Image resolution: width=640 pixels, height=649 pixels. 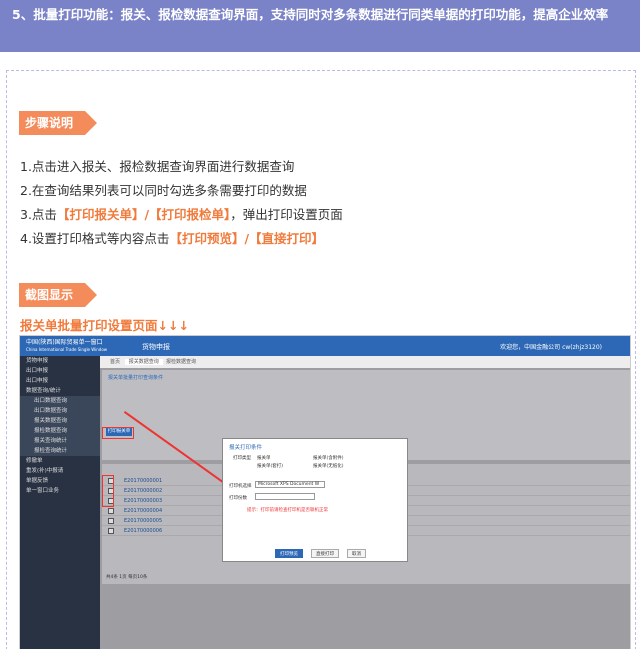 What do you see at coordinates (238, 498) in the screenshot?
I see `copies-label: 打印份数` at bounding box center [238, 498].